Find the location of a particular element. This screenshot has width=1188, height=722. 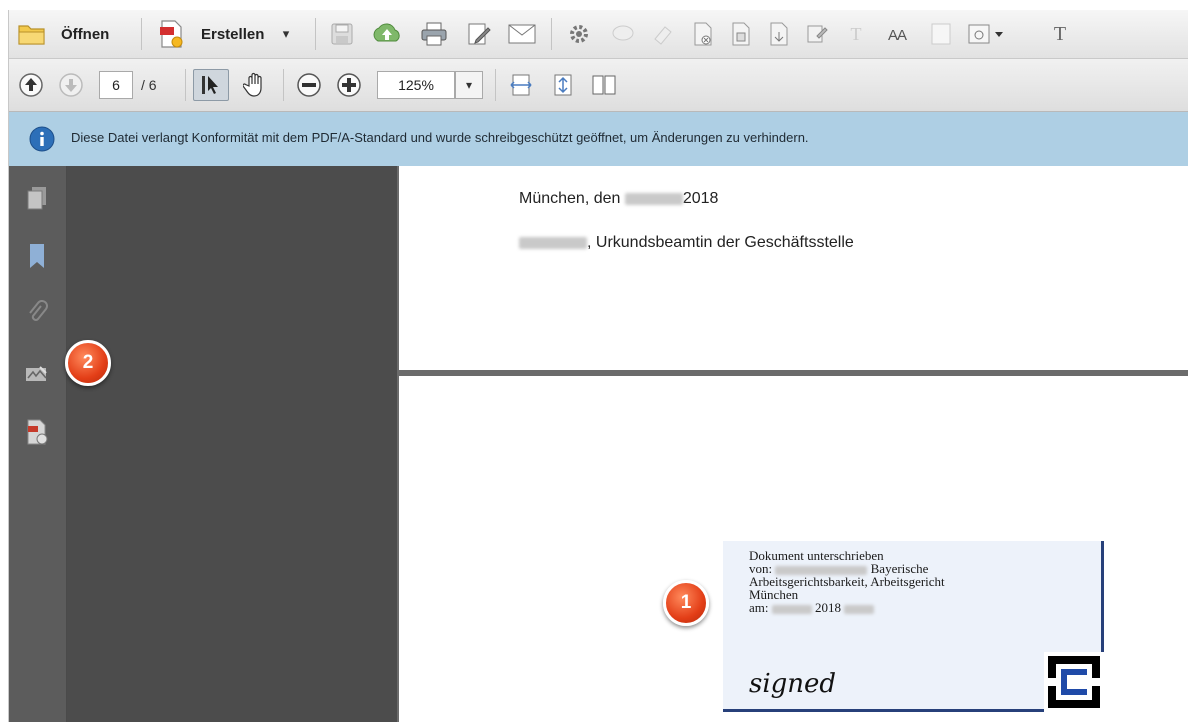

signature-line-4: München is located at coordinates (774, 594).